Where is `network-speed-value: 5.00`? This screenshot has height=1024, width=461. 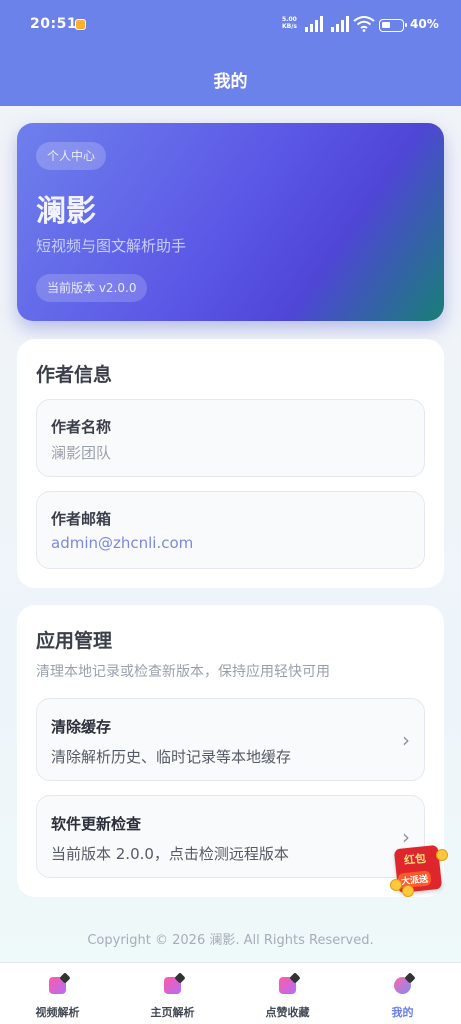 network-speed-value: 5.00 is located at coordinates (289, 19).